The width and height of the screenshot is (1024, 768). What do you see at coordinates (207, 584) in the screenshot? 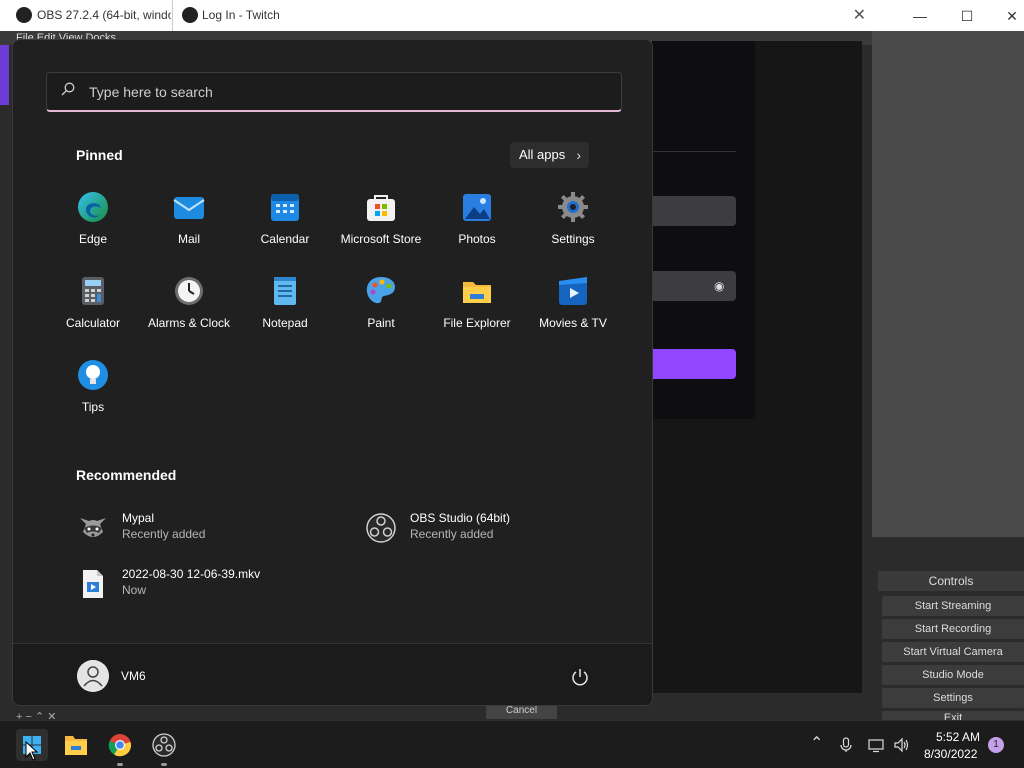
I see `recommended-item-mkv-file: 2022-08-30 12-06-39.mkv Now` at bounding box center [207, 584].